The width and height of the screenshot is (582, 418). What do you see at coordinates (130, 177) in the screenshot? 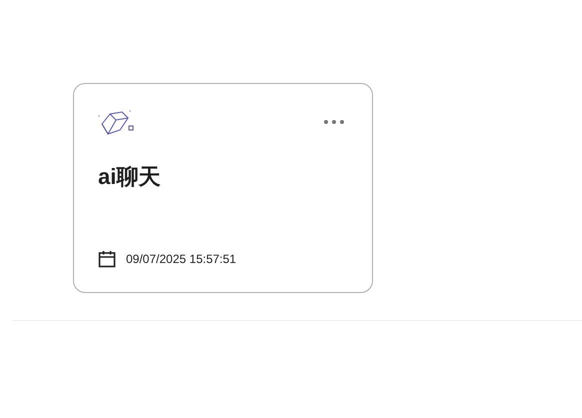
I see `card-title: ai聊天` at bounding box center [130, 177].